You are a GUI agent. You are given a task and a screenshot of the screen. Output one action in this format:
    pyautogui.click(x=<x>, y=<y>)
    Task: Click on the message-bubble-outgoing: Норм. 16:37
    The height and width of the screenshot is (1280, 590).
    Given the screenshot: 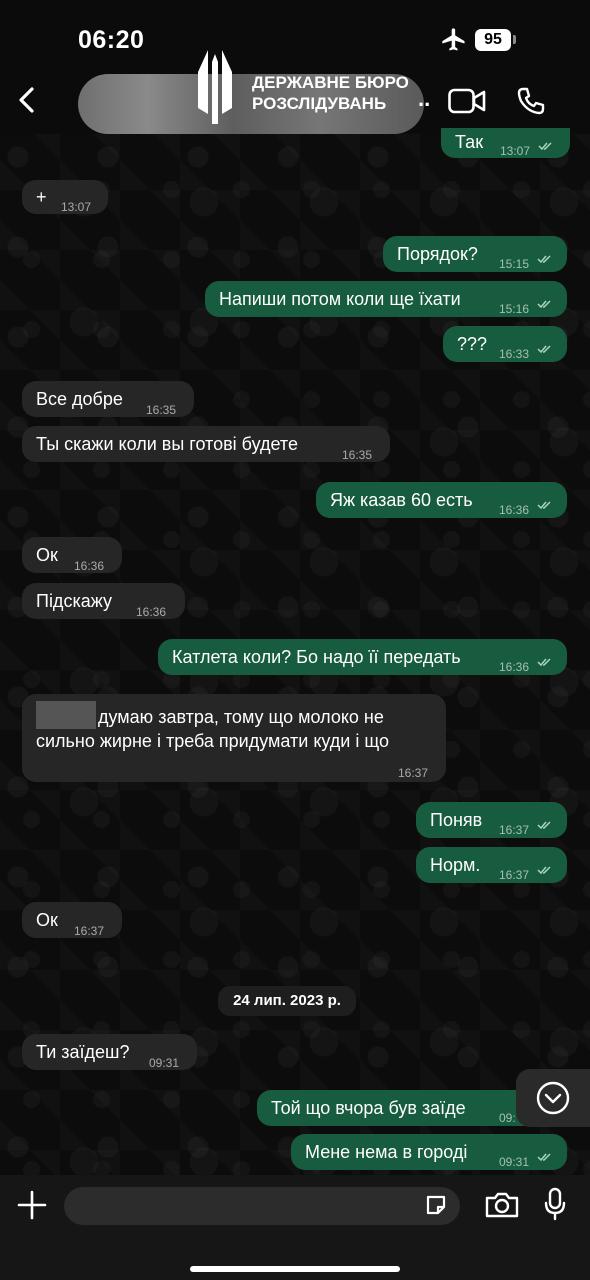 What is the action you would take?
    pyautogui.click(x=491, y=865)
    